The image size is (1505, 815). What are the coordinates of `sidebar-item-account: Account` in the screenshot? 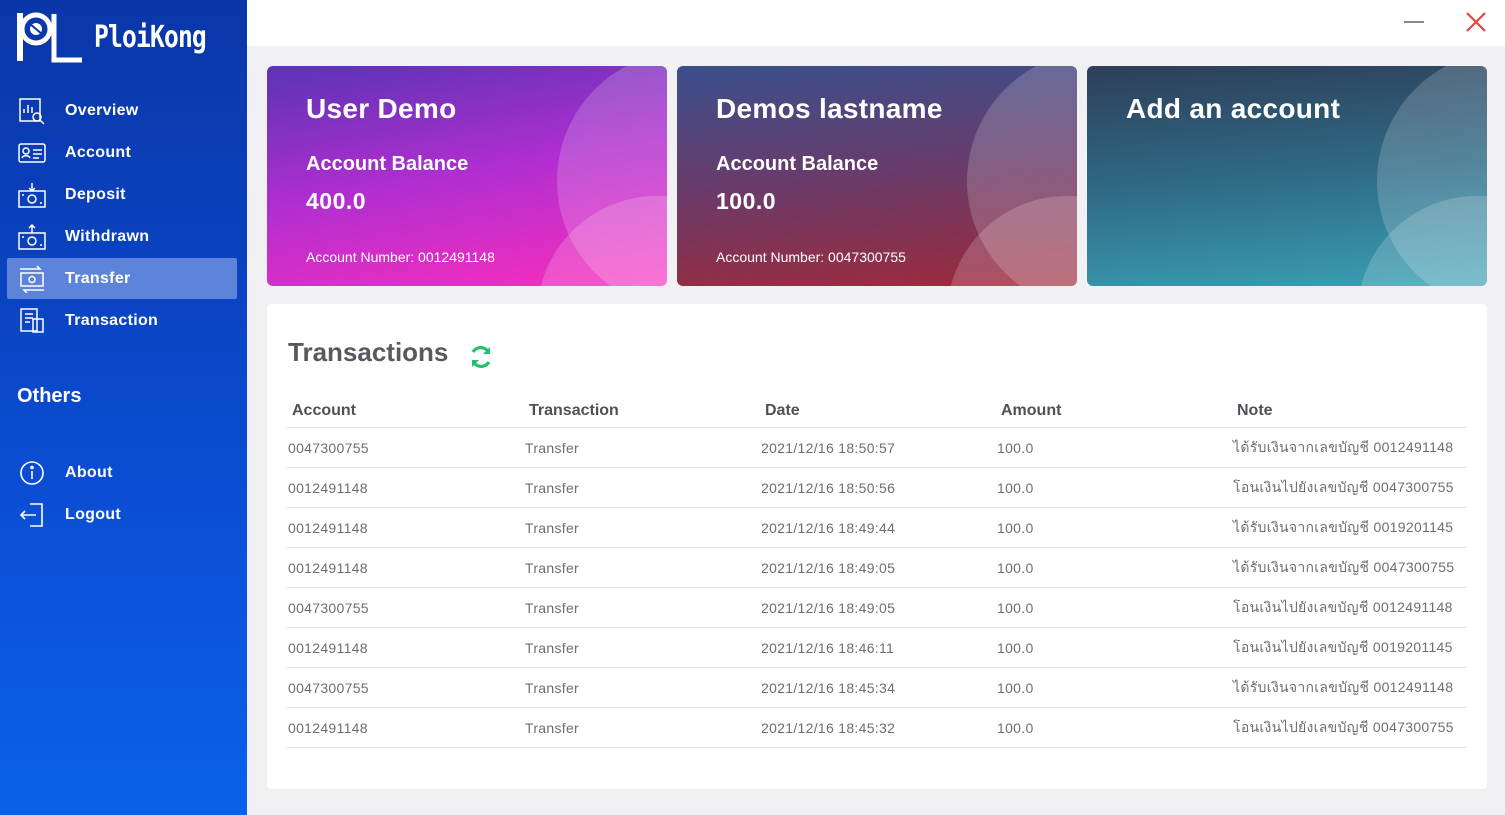 It's located at (122, 152).